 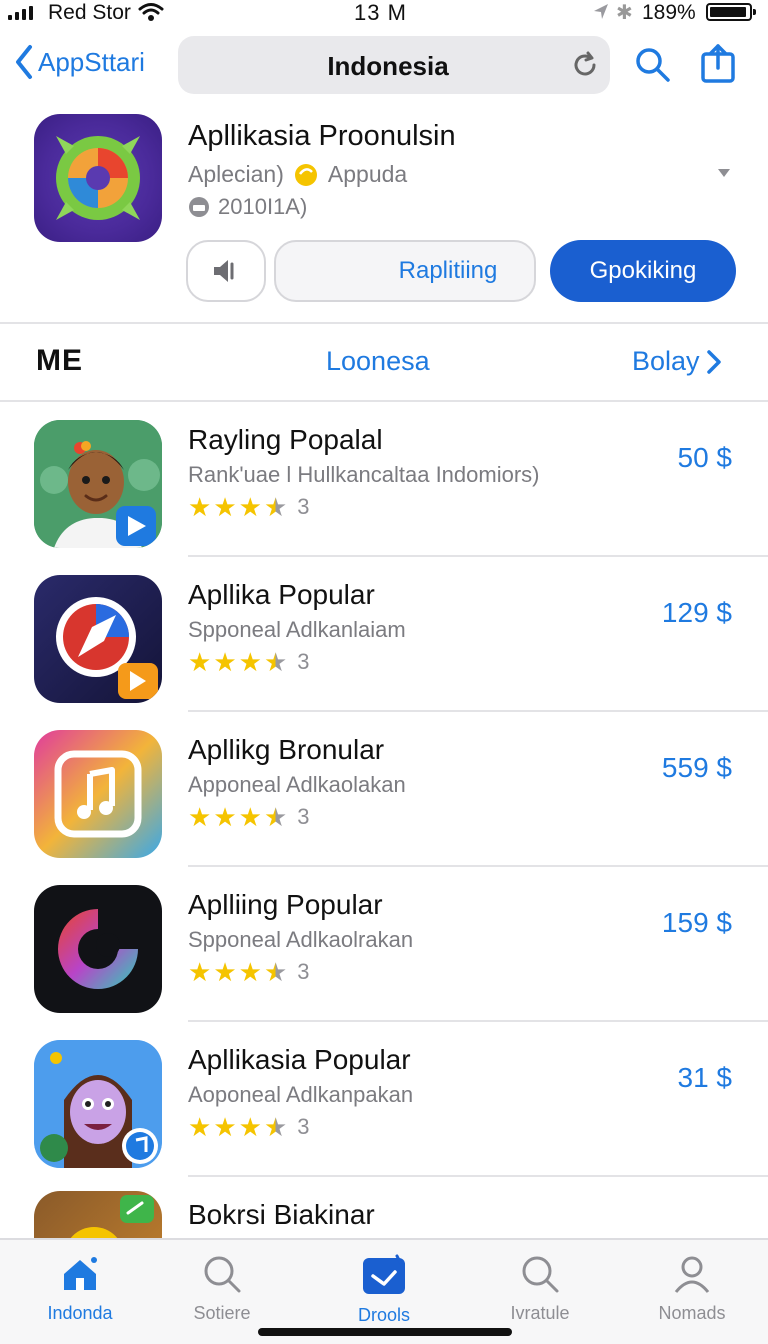 What do you see at coordinates (305, 175) in the screenshot?
I see `emoji-icon` at bounding box center [305, 175].